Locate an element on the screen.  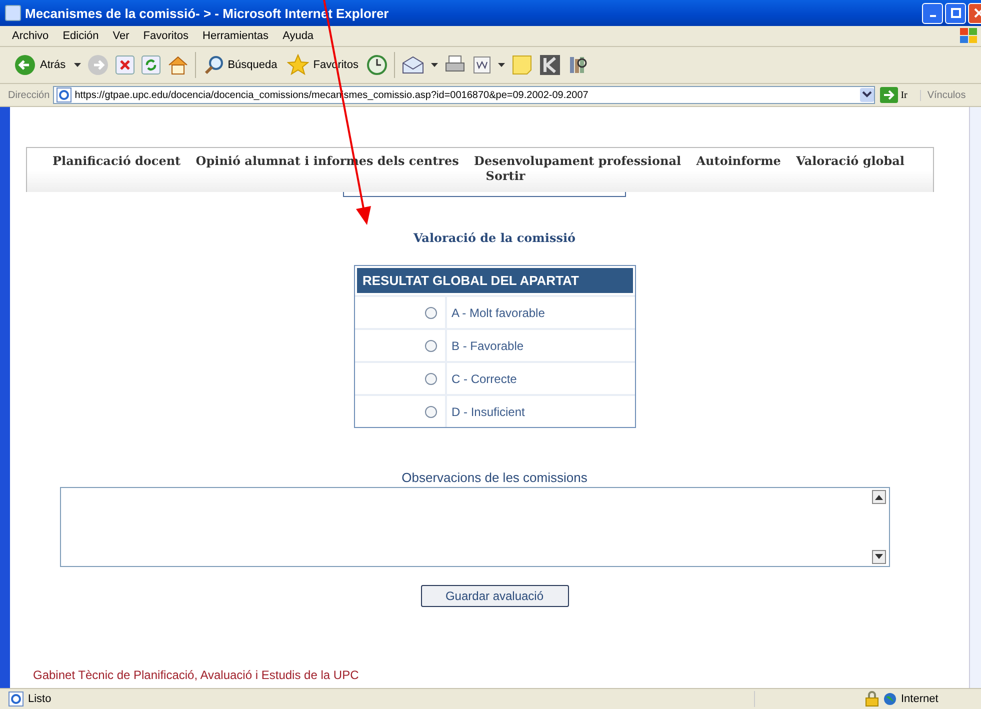
menu-item: Favoritos is located at coordinates (166, 36).